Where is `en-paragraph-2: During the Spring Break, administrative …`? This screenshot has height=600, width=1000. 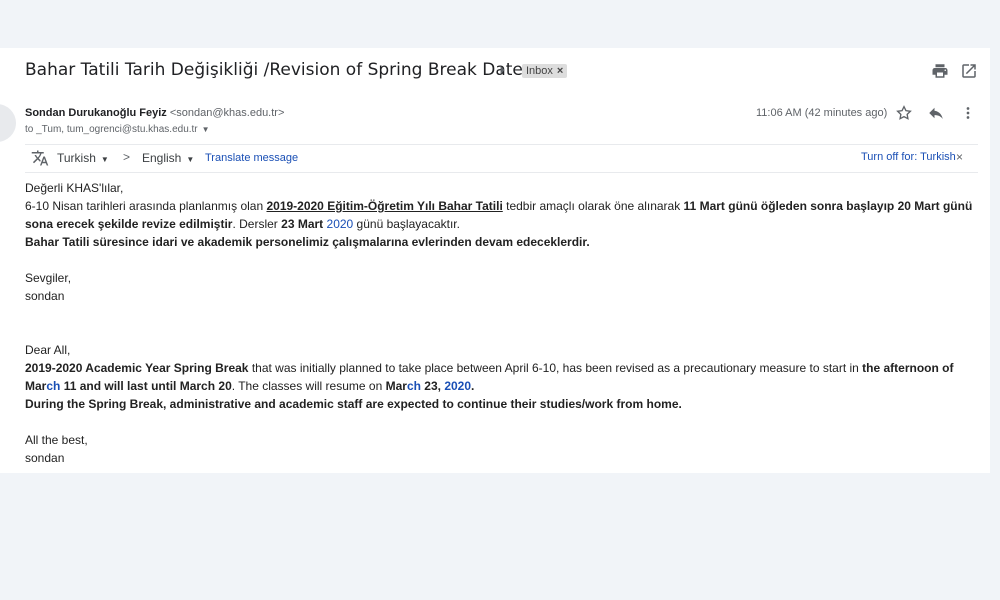 en-paragraph-2: During the Spring Break, administrative … is located at coordinates (353, 404).